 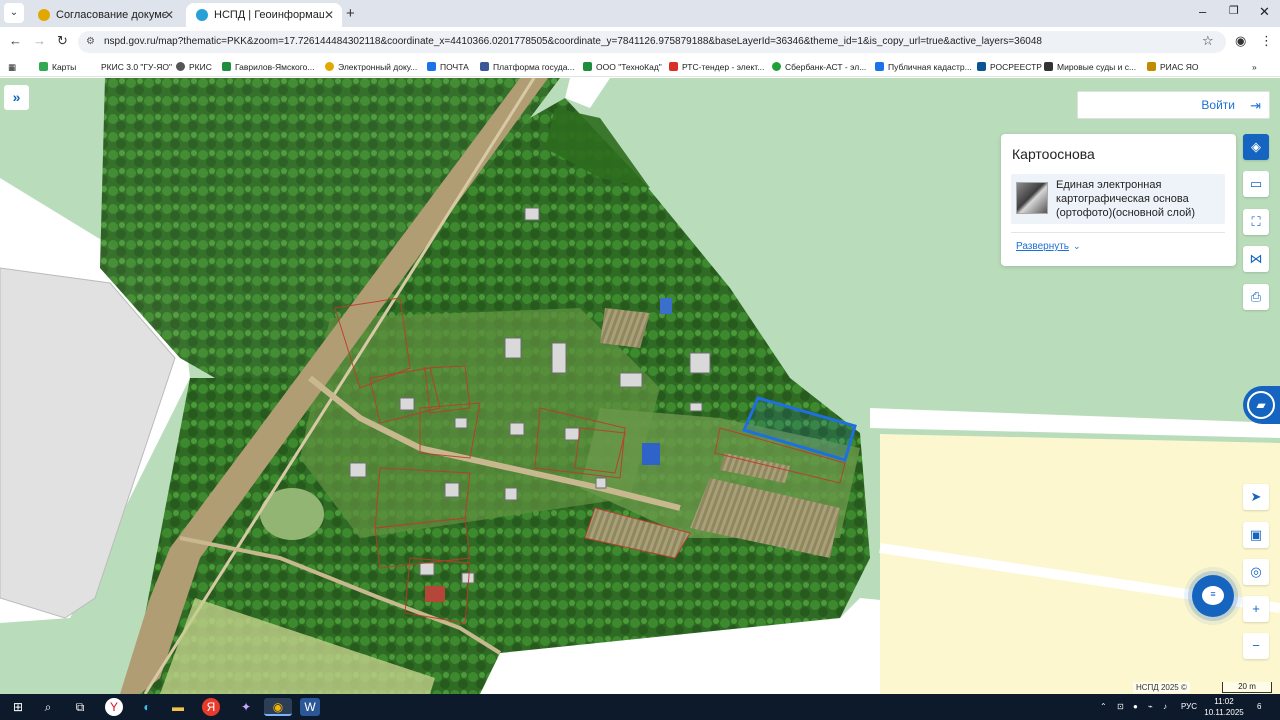 I want to click on clock-date: 10.11.2025, so click(x=1224, y=712).